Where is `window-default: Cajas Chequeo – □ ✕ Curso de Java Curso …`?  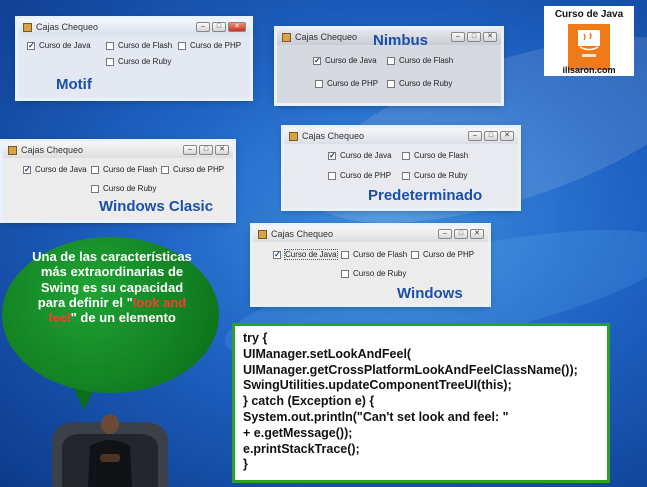
window-default: Cajas Chequeo – □ ✕ Curso de Java Curso … is located at coordinates (401, 168).